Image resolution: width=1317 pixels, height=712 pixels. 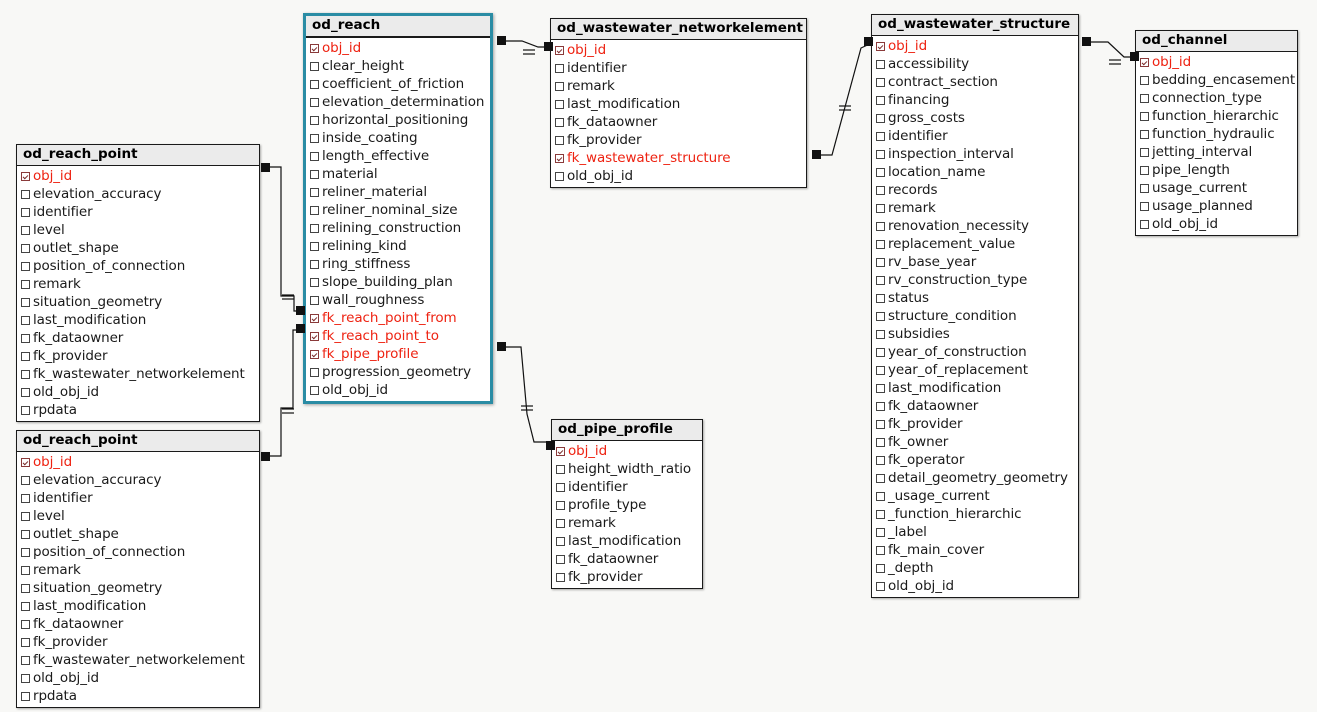 What do you see at coordinates (548, 46) in the screenshot?
I see `port-networkelement-obj-id` at bounding box center [548, 46].